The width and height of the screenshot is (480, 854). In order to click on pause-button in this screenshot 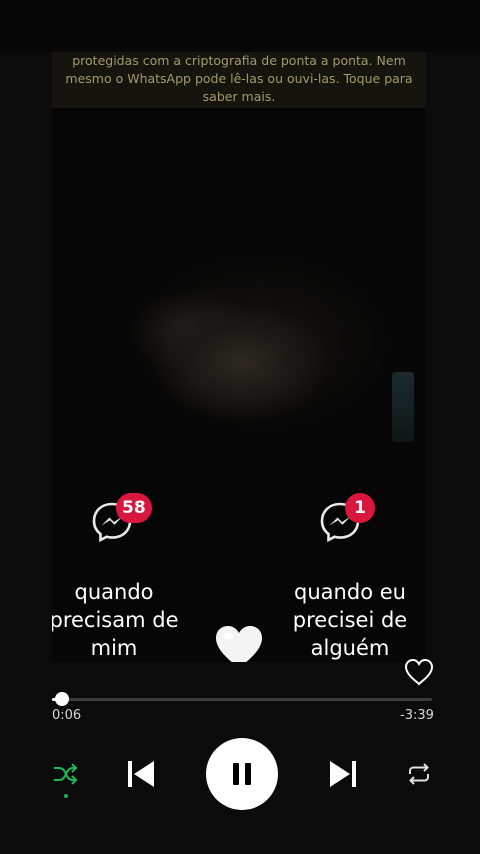, I will do `click(242, 774)`.